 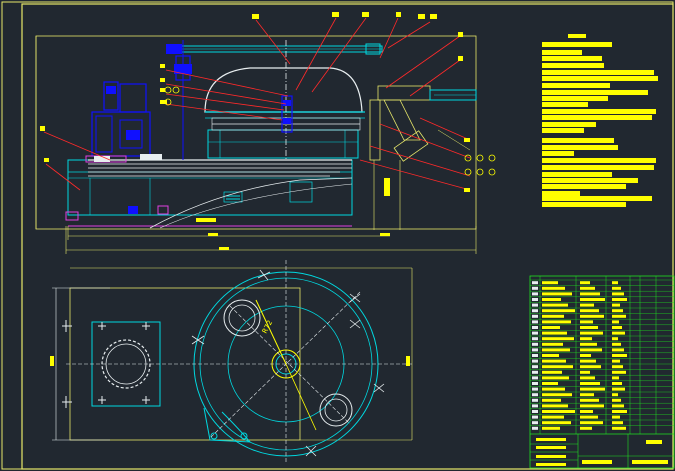 What do you see at coordinates (600, 120) in the screenshot?
I see `technical-notes` at bounding box center [600, 120].